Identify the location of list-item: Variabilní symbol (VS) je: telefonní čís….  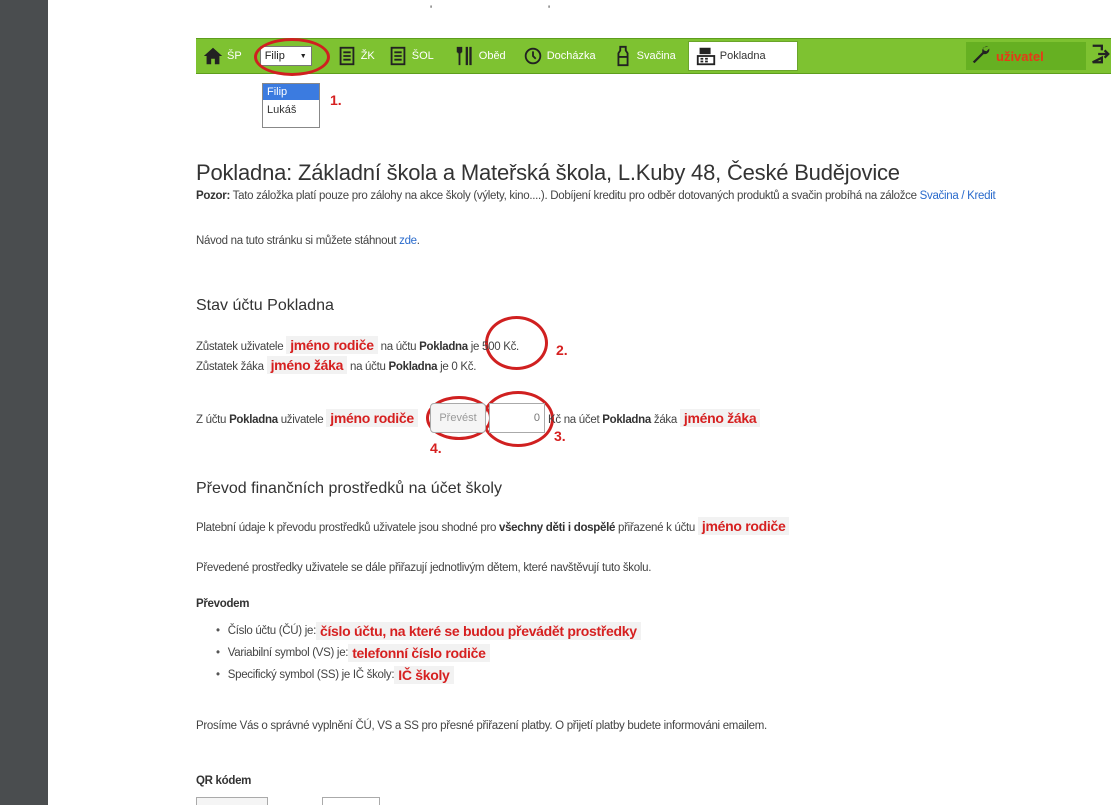
(428, 653).